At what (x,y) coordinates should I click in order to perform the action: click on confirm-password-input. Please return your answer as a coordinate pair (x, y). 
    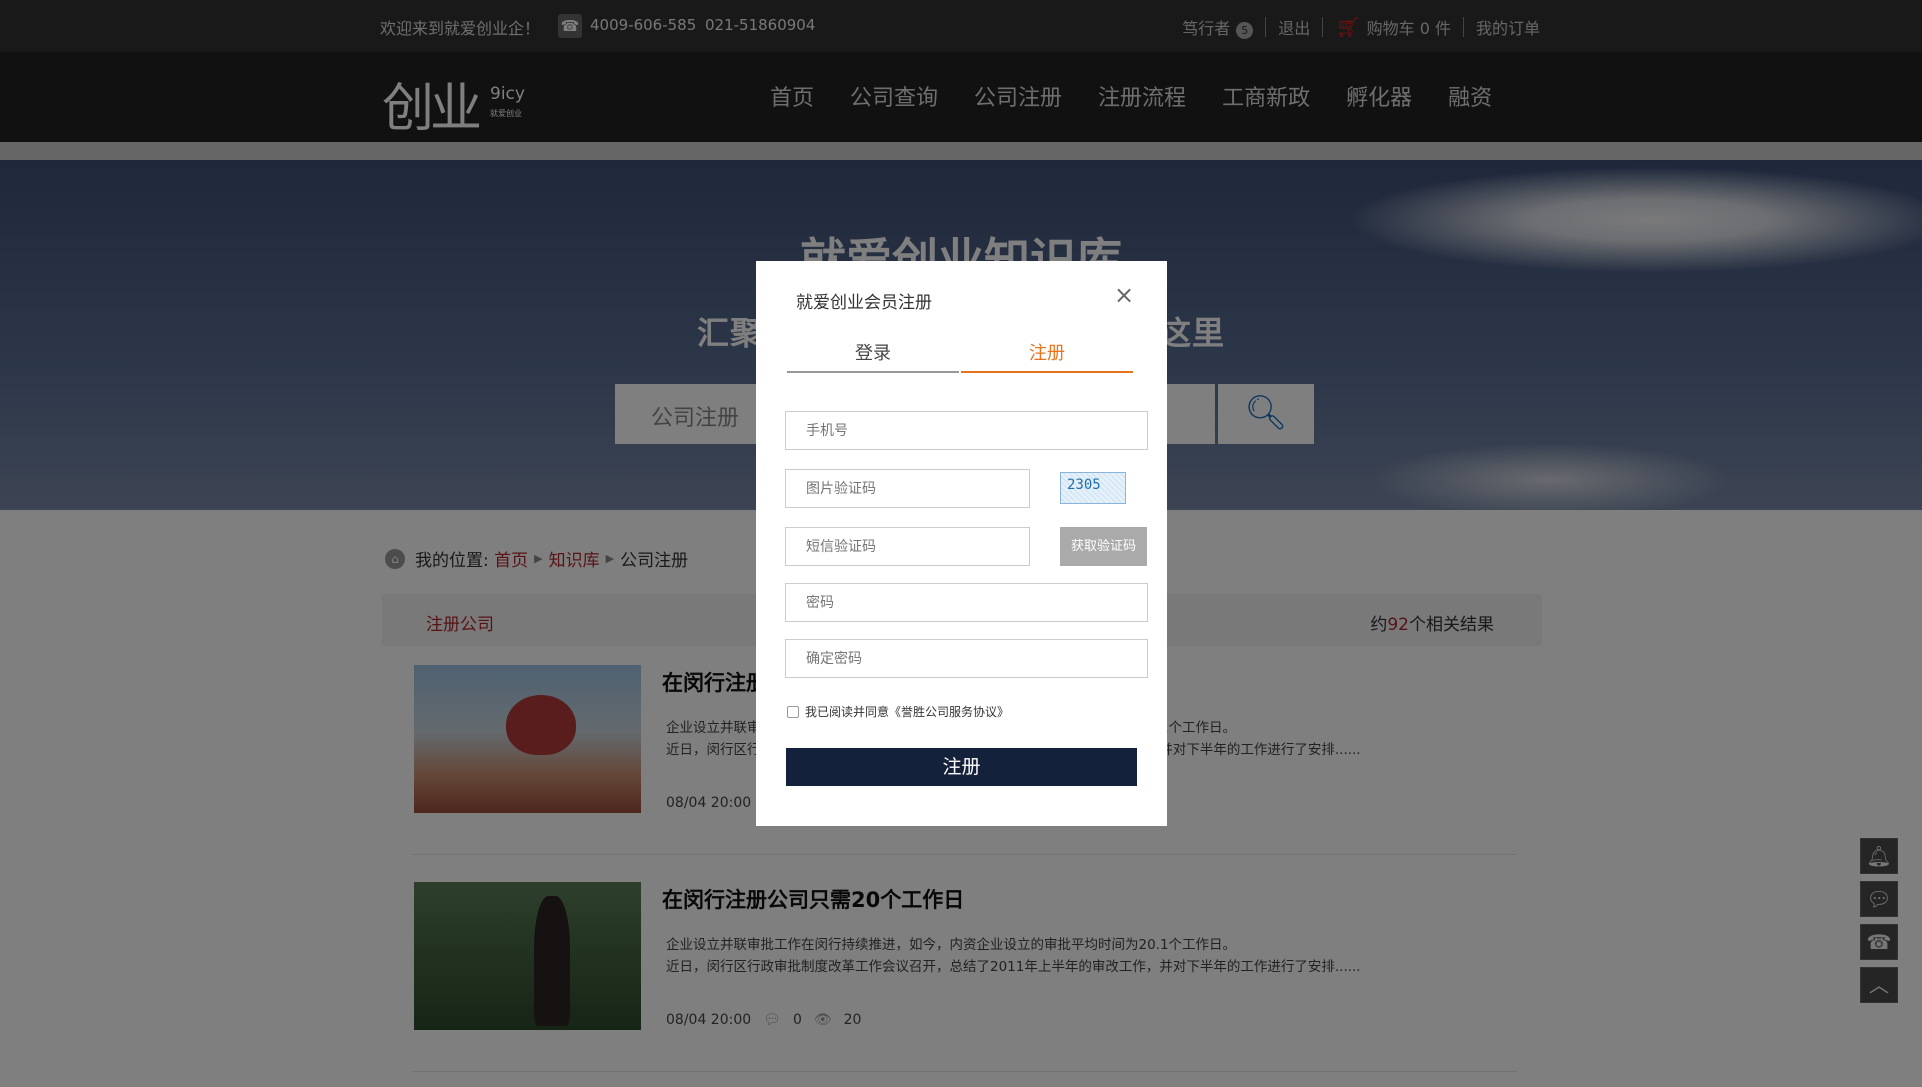
    Looking at the image, I should click on (966, 658).